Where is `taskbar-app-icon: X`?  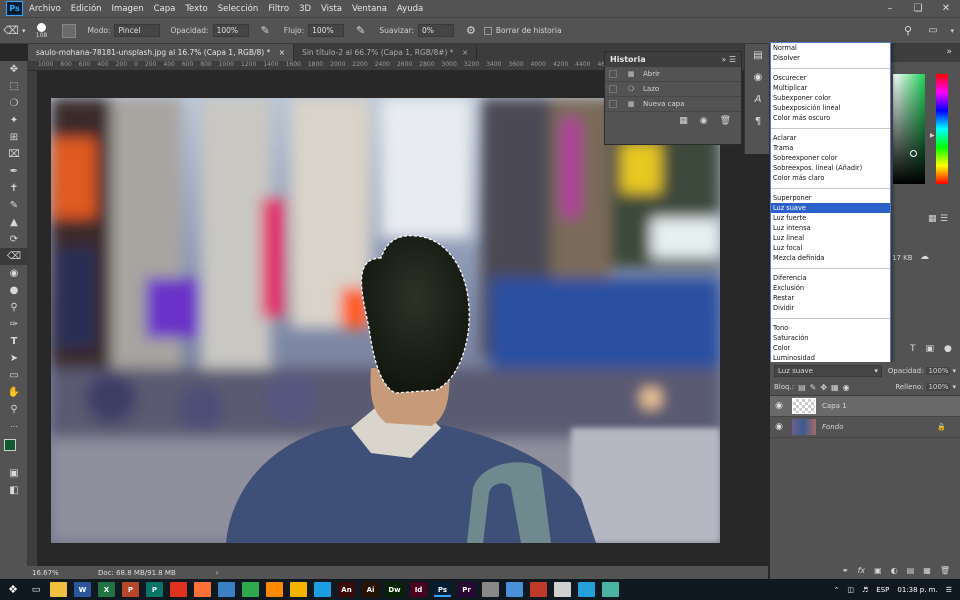 taskbar-app-icon: X is located at coordinates (106, 589).